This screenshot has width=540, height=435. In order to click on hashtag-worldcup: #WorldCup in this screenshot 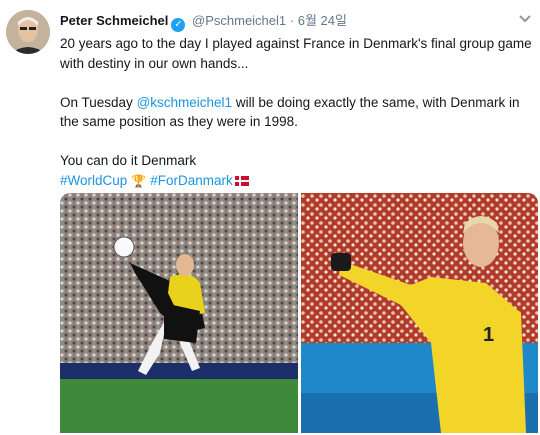, I will do `click(93, 180)`.